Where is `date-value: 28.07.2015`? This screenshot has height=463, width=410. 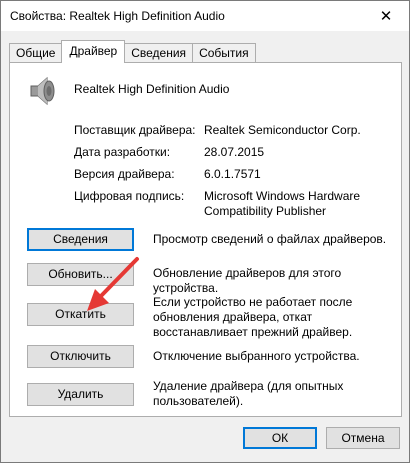
date-value: 28.07.2015 is located at coordinates (234, 152).